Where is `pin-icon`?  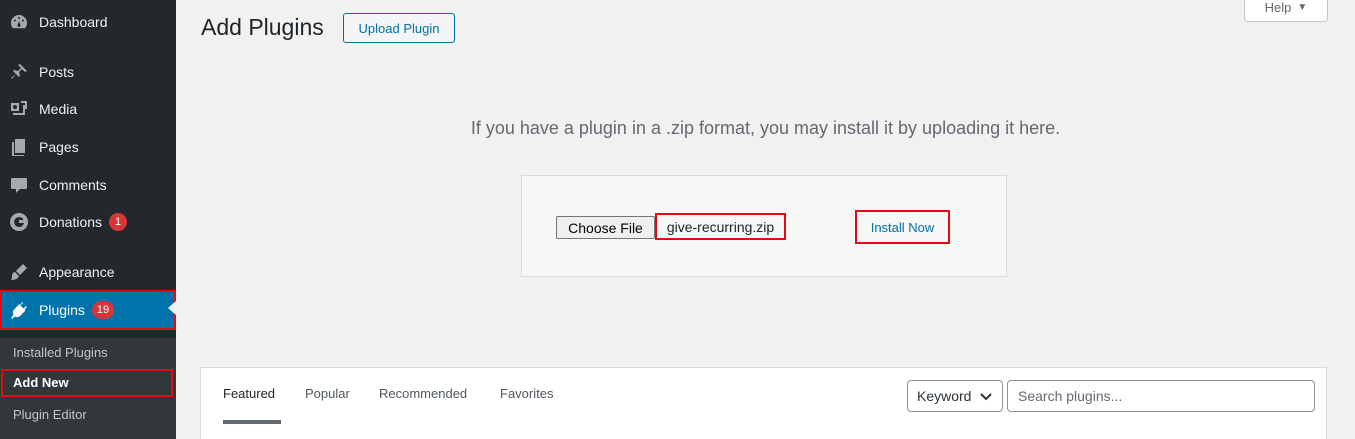 pin-icon is located at coordinates (19, 72).